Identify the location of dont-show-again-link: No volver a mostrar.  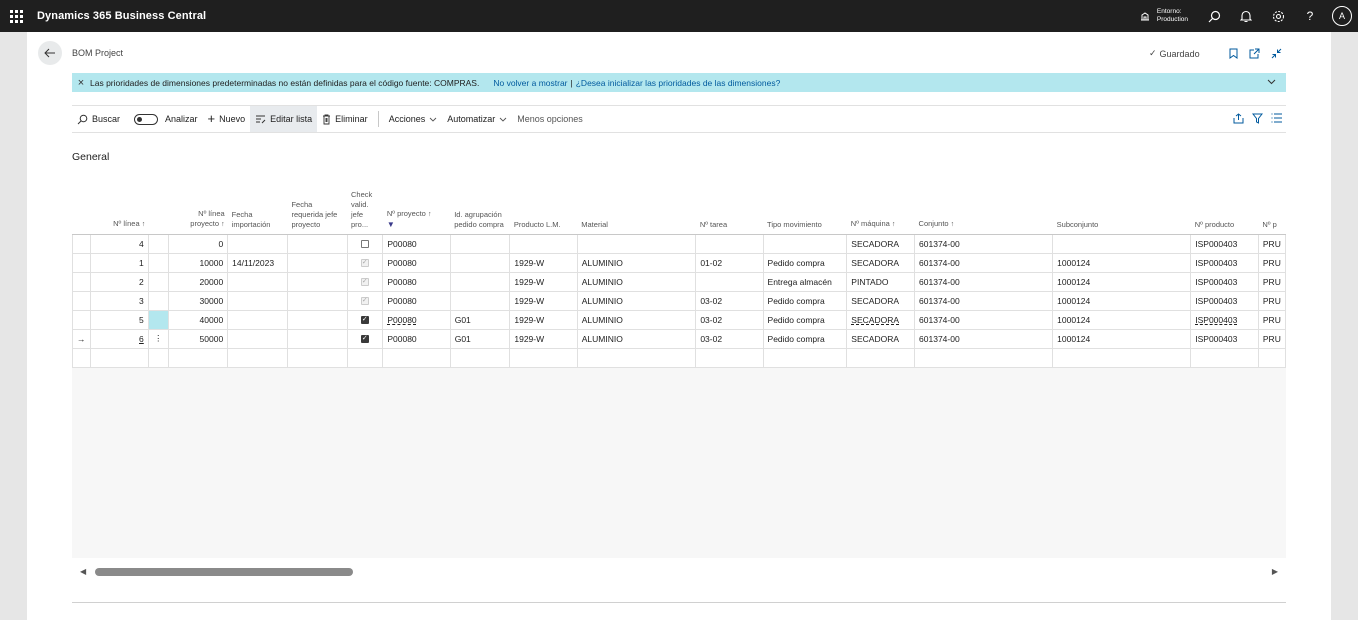
(530, 83).